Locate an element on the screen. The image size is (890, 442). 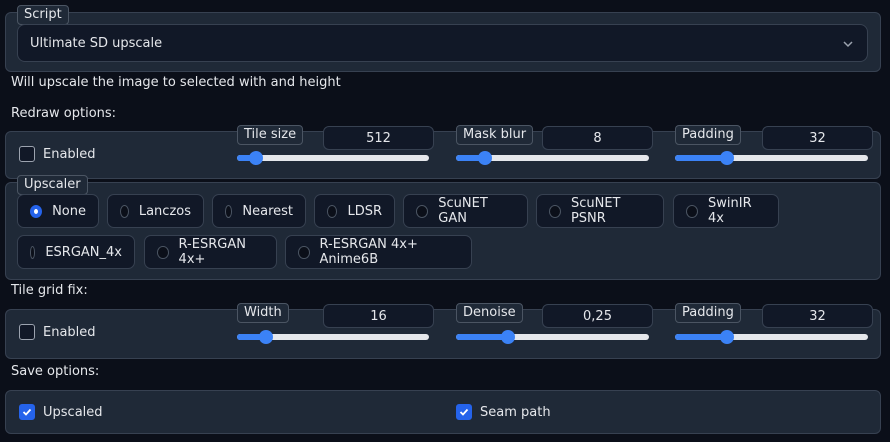
upscaler-option: ScuNET PSNR is located at coordinates (600, 211).